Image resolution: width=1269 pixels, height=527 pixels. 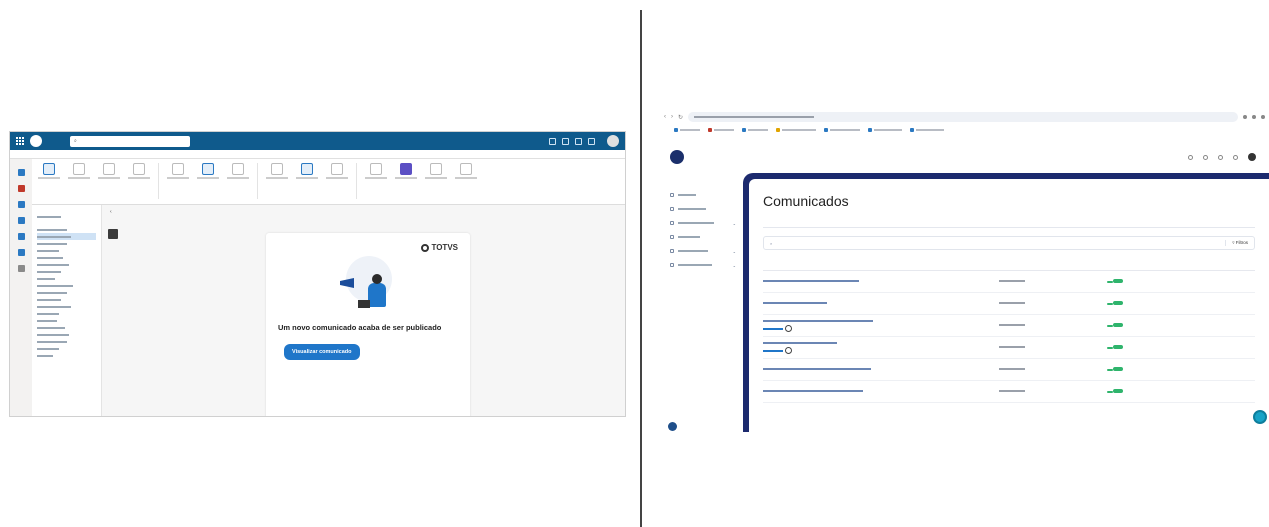 What do you see at coordinates (665, 117) in the screenshot?
I see `back-nav-icon: ‹` at bounding box center [665, 117].